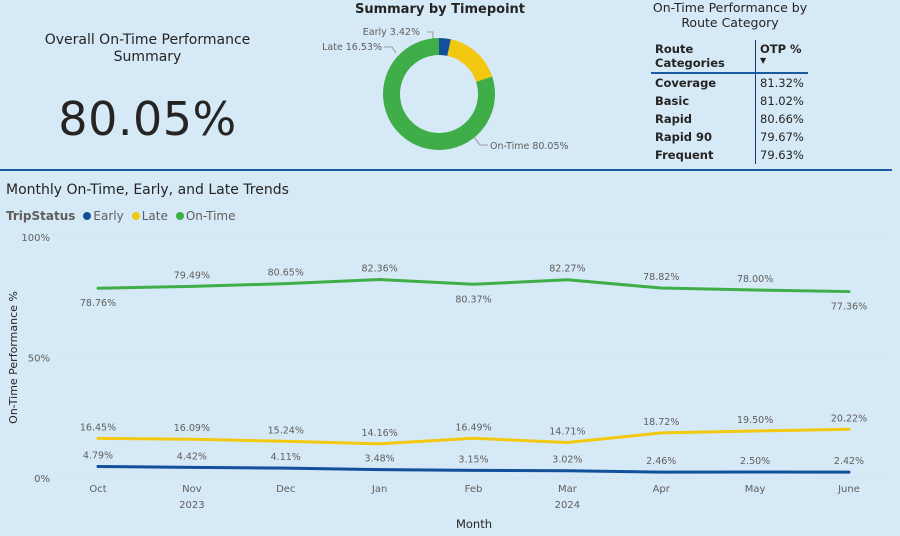 The width and height of the screenshot is (900, 536). What do you see at coordinates (286, 430) in the screenshot?
I see `data-label-late: 15.24%` at bounding box center [286, 430].